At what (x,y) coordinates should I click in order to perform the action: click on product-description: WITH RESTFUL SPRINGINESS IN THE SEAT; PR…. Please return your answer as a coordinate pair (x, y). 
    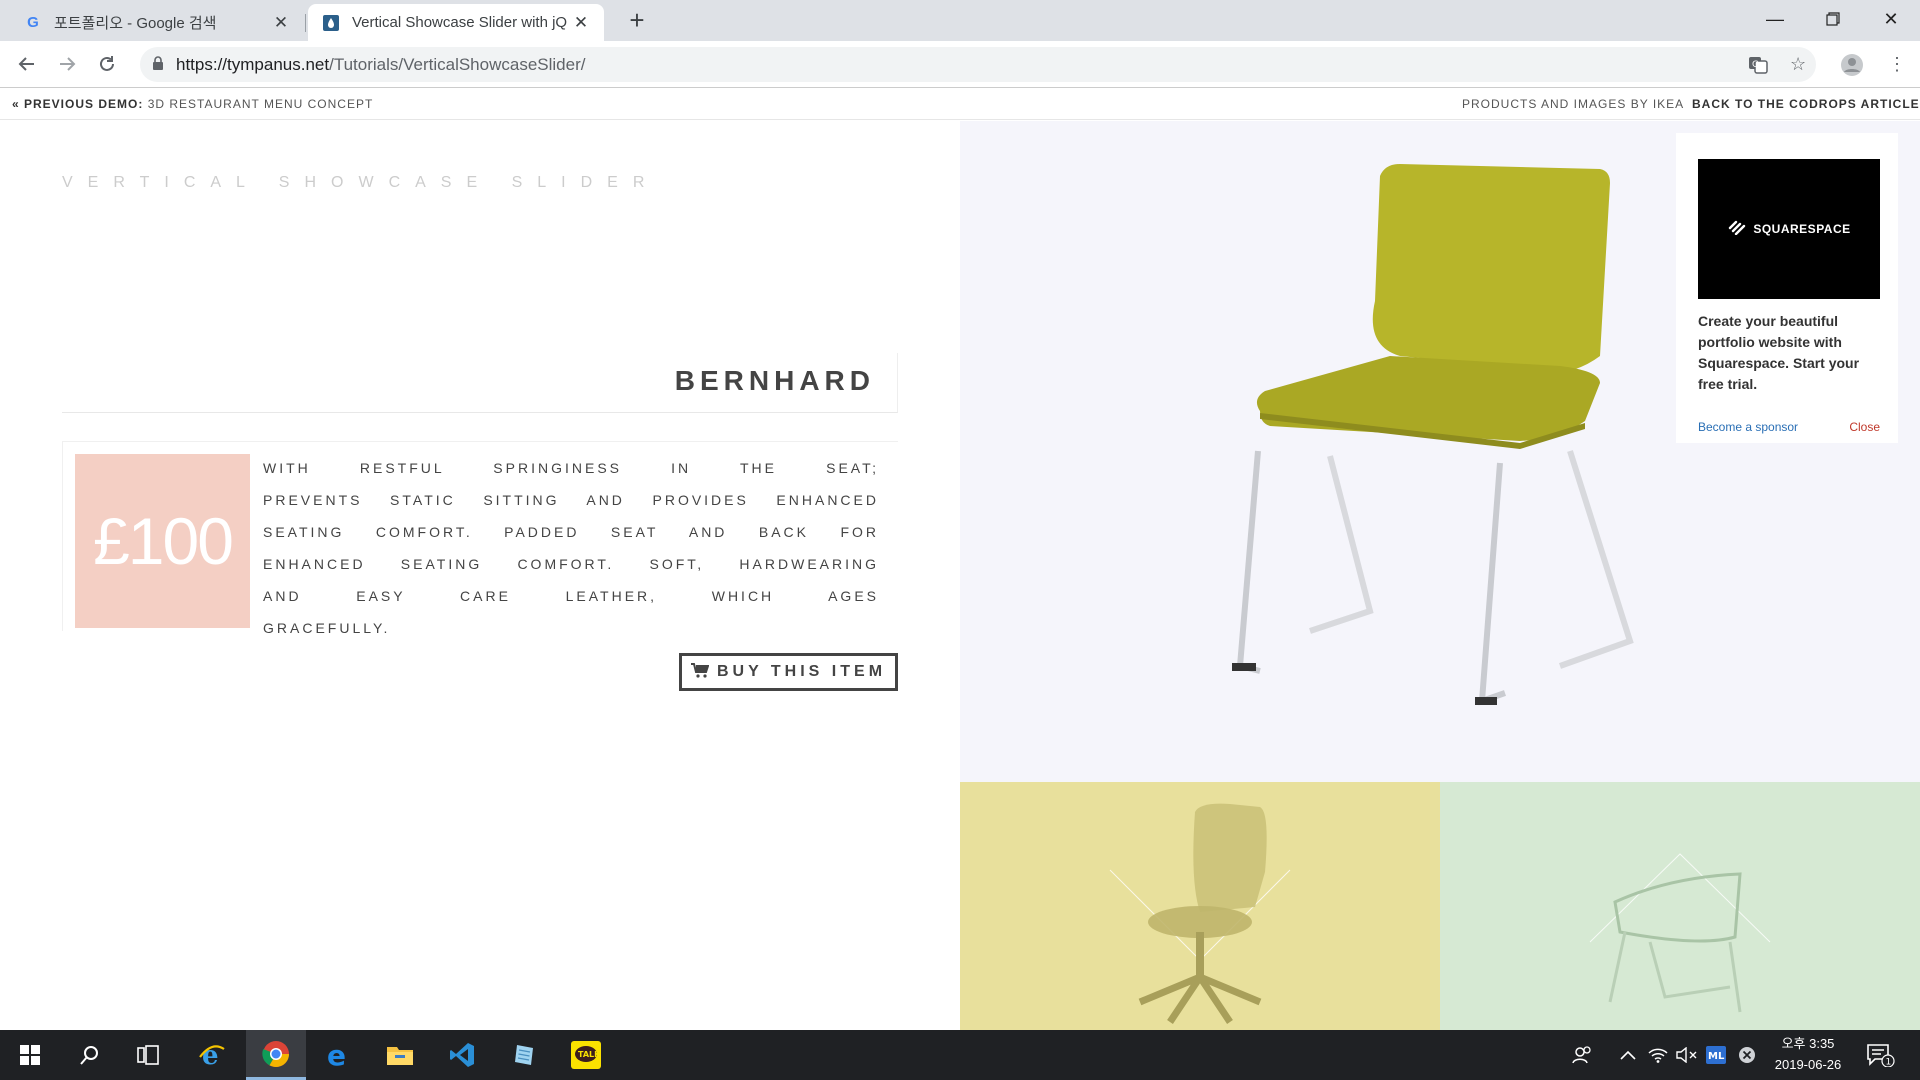
    Looking at the image, I should click on (571, 548).